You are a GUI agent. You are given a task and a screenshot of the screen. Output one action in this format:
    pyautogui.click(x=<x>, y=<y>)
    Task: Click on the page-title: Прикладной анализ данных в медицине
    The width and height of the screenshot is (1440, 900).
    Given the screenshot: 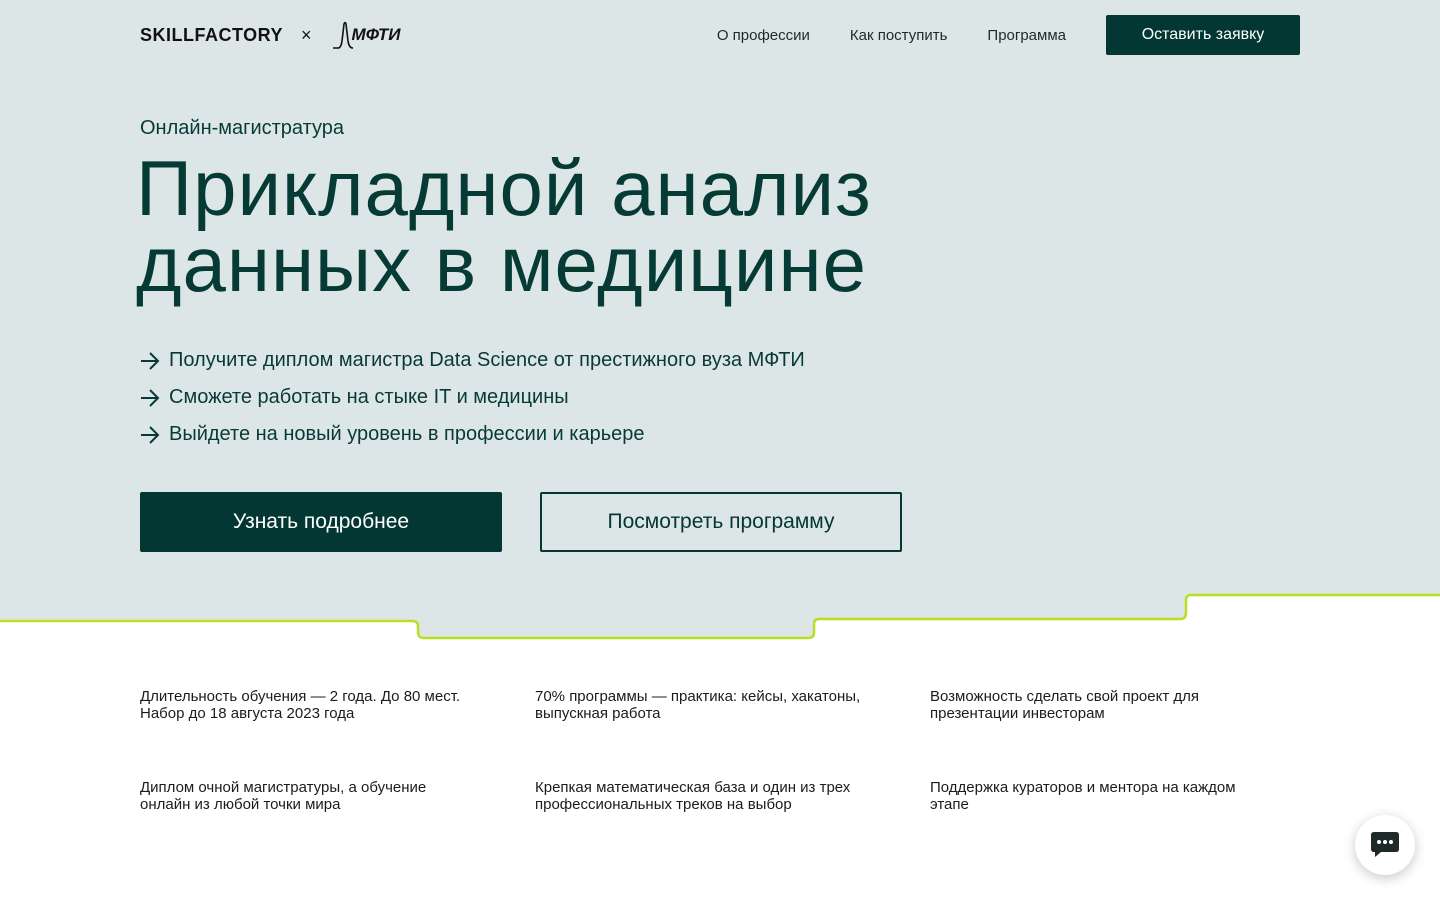 What is the action you would take?
    pyautogui.click(x=586, y=226)
    